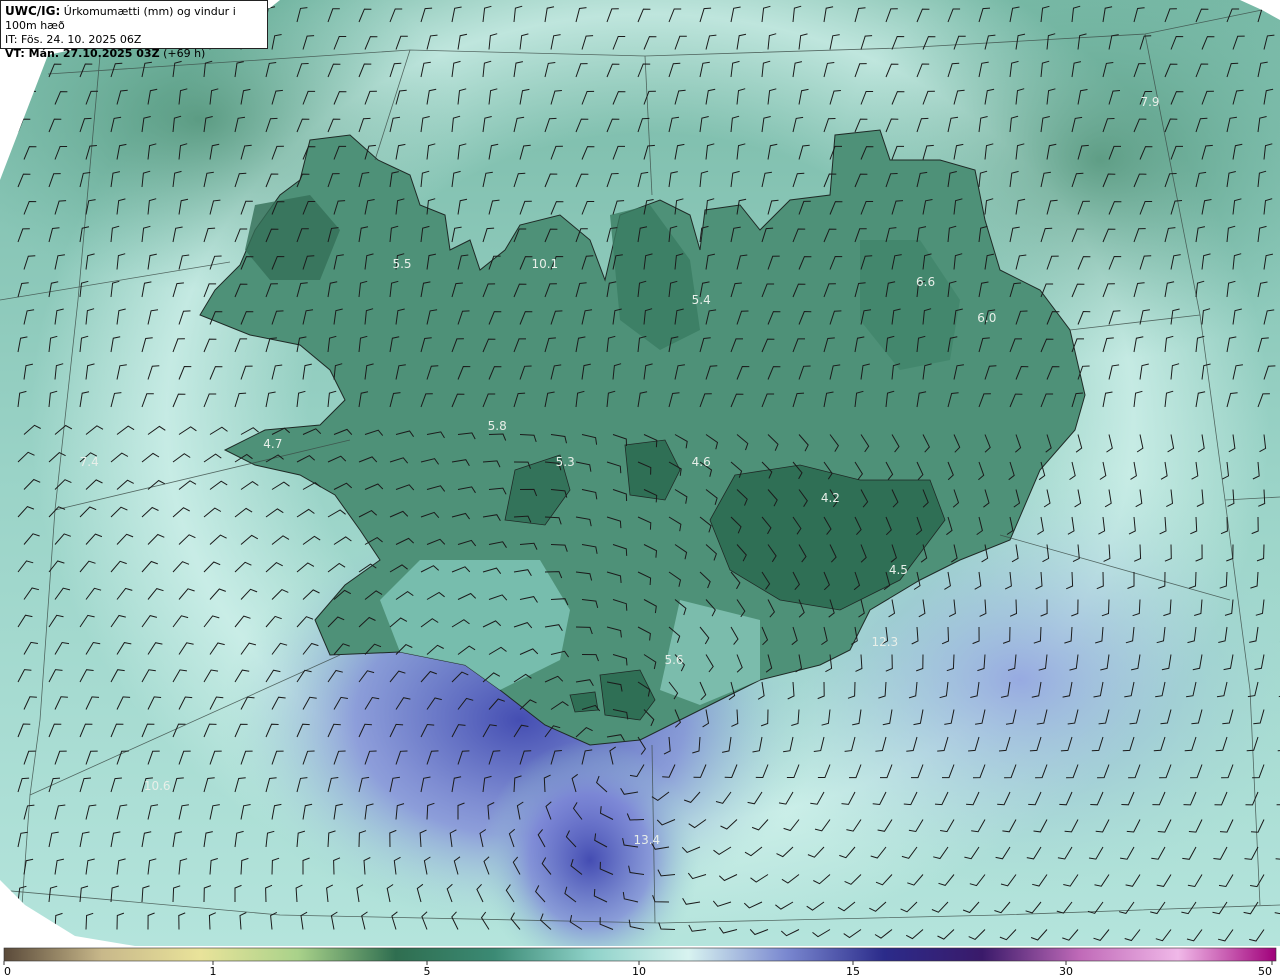  Describe the element at coordinates (7, 971) in the screenshot. I see `colorbar-tick-label: 0` at that location.